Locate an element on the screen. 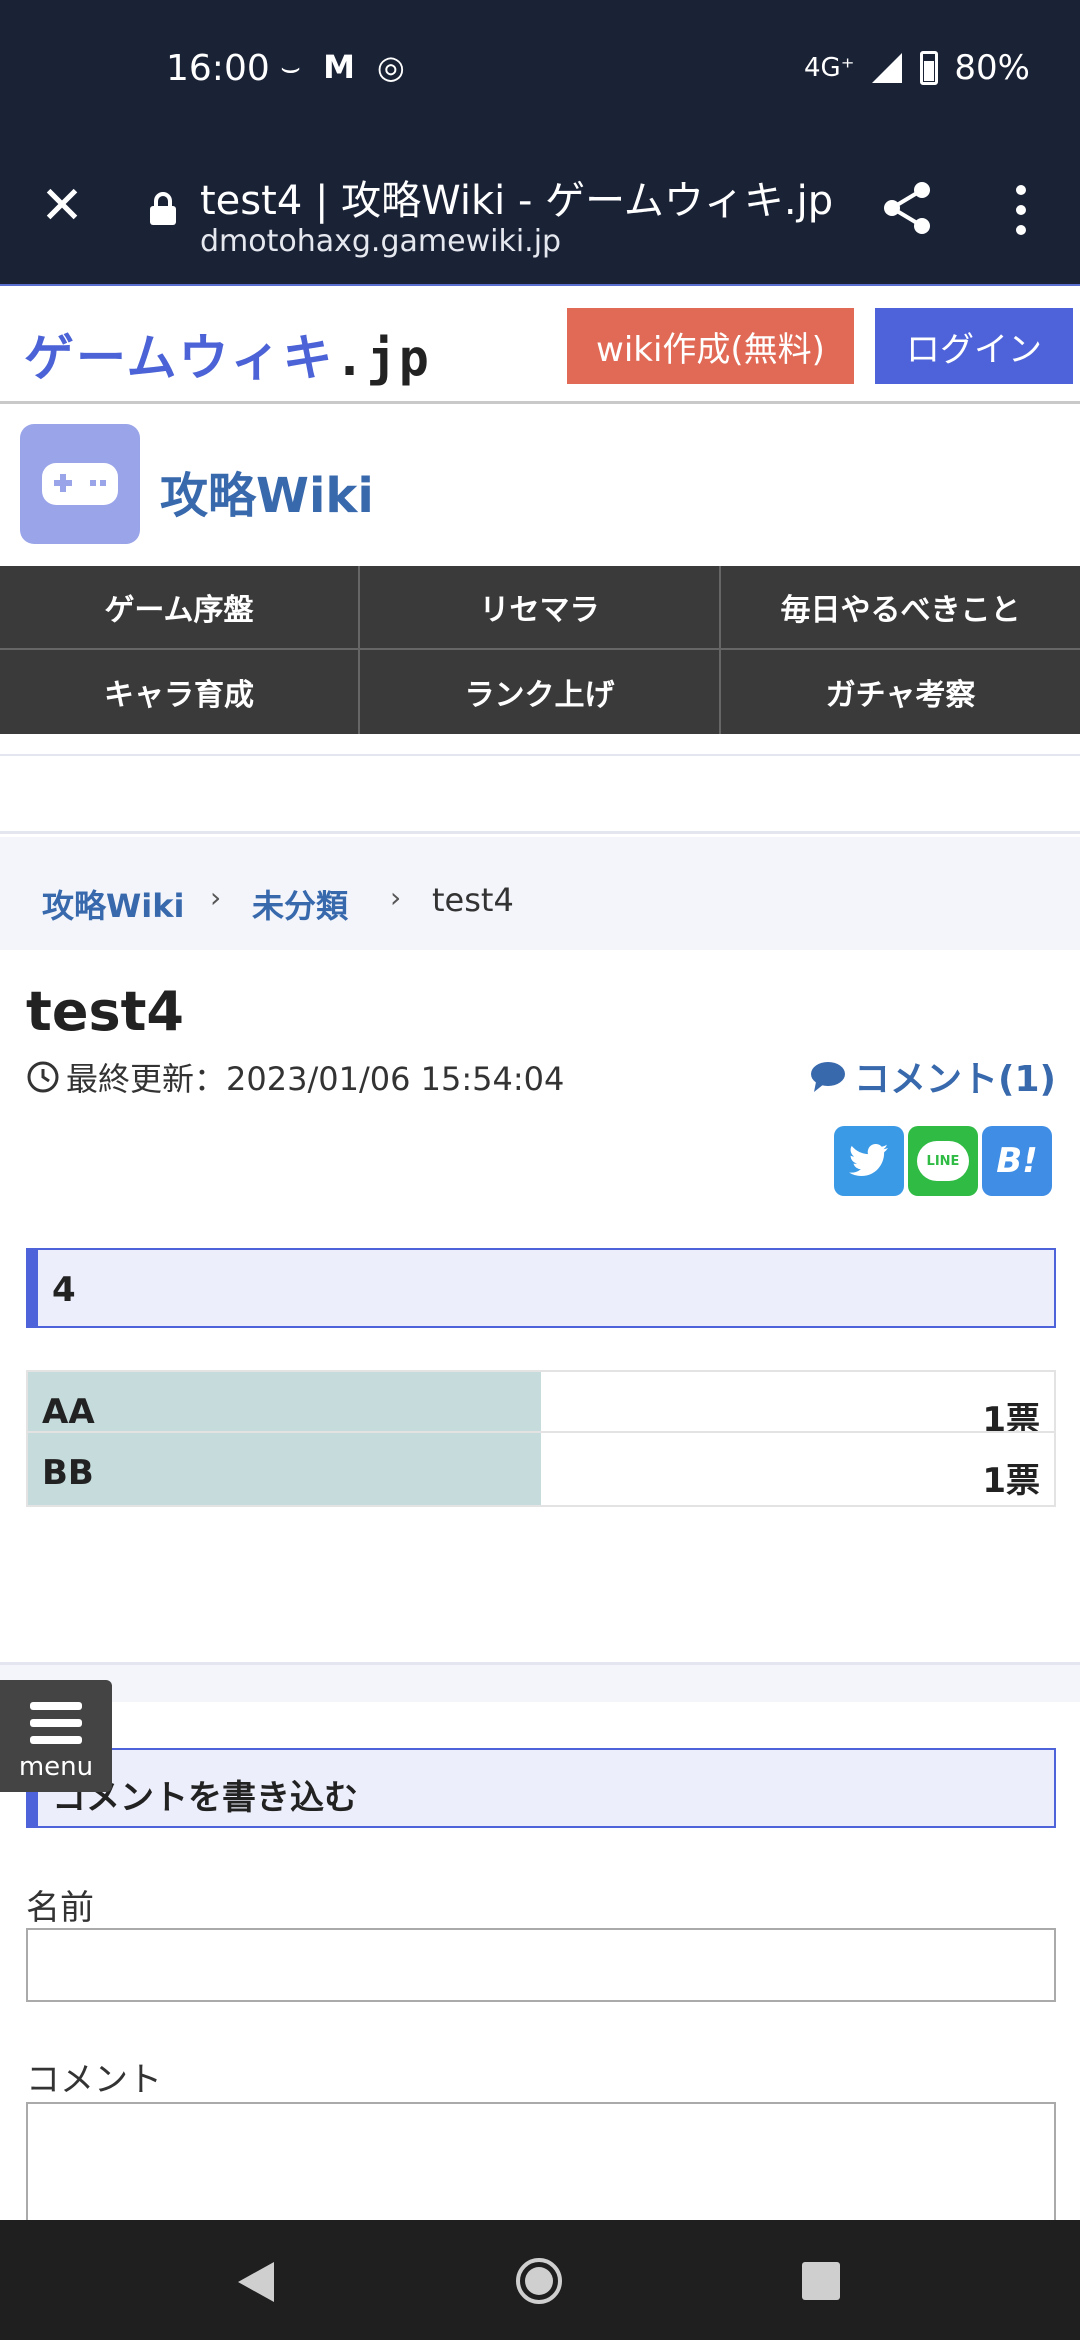 This screenshot has width=1080, height=2340. status-time: 16:00 is located at coordinates (218, 68).